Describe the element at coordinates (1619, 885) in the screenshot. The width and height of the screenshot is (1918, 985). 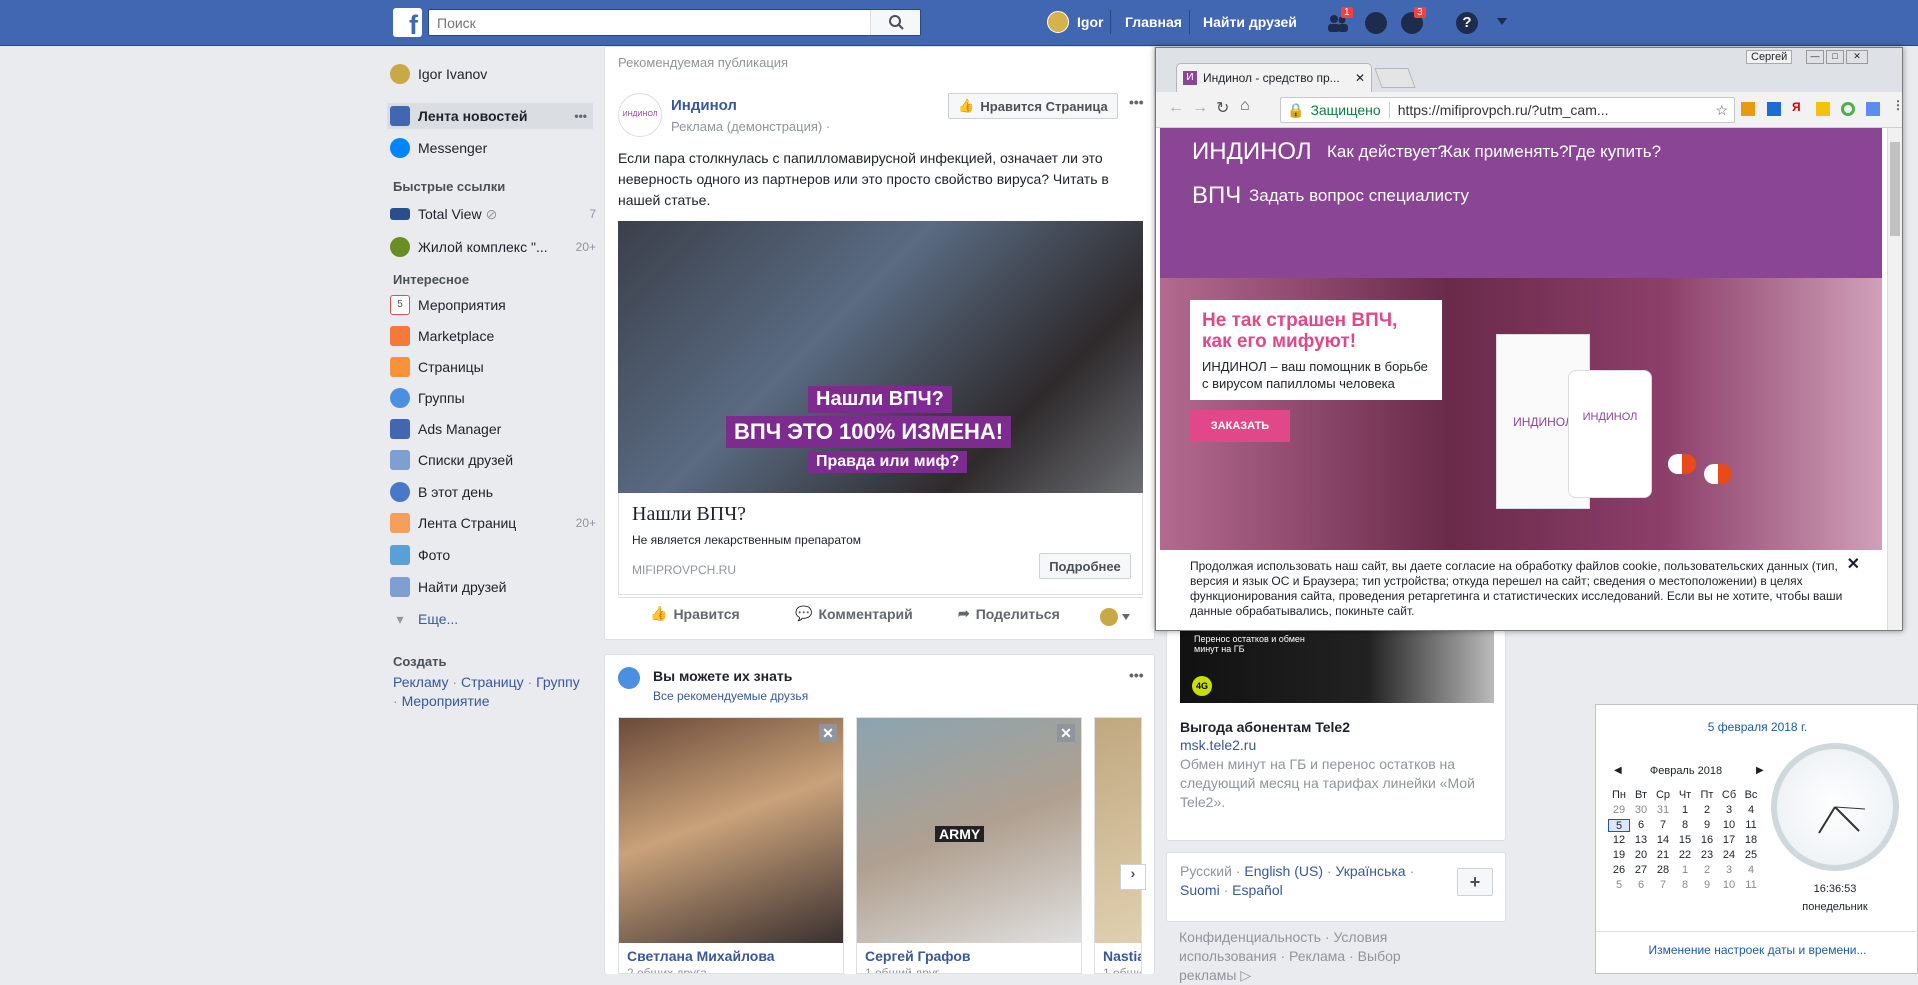
I see `calendar-day: 5` at that location.